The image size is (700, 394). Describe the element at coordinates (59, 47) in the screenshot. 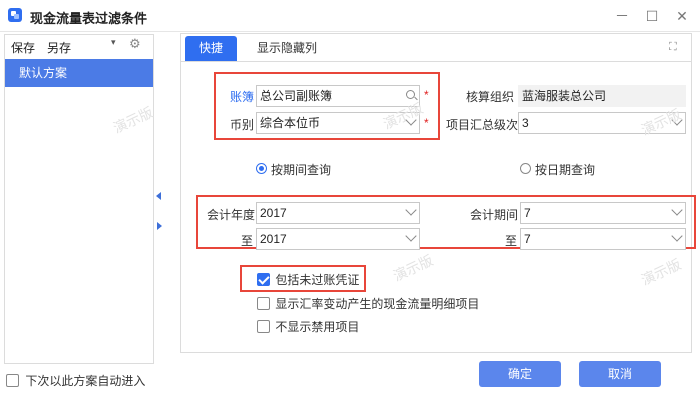

I see `save-as-button: 另存` at that location.